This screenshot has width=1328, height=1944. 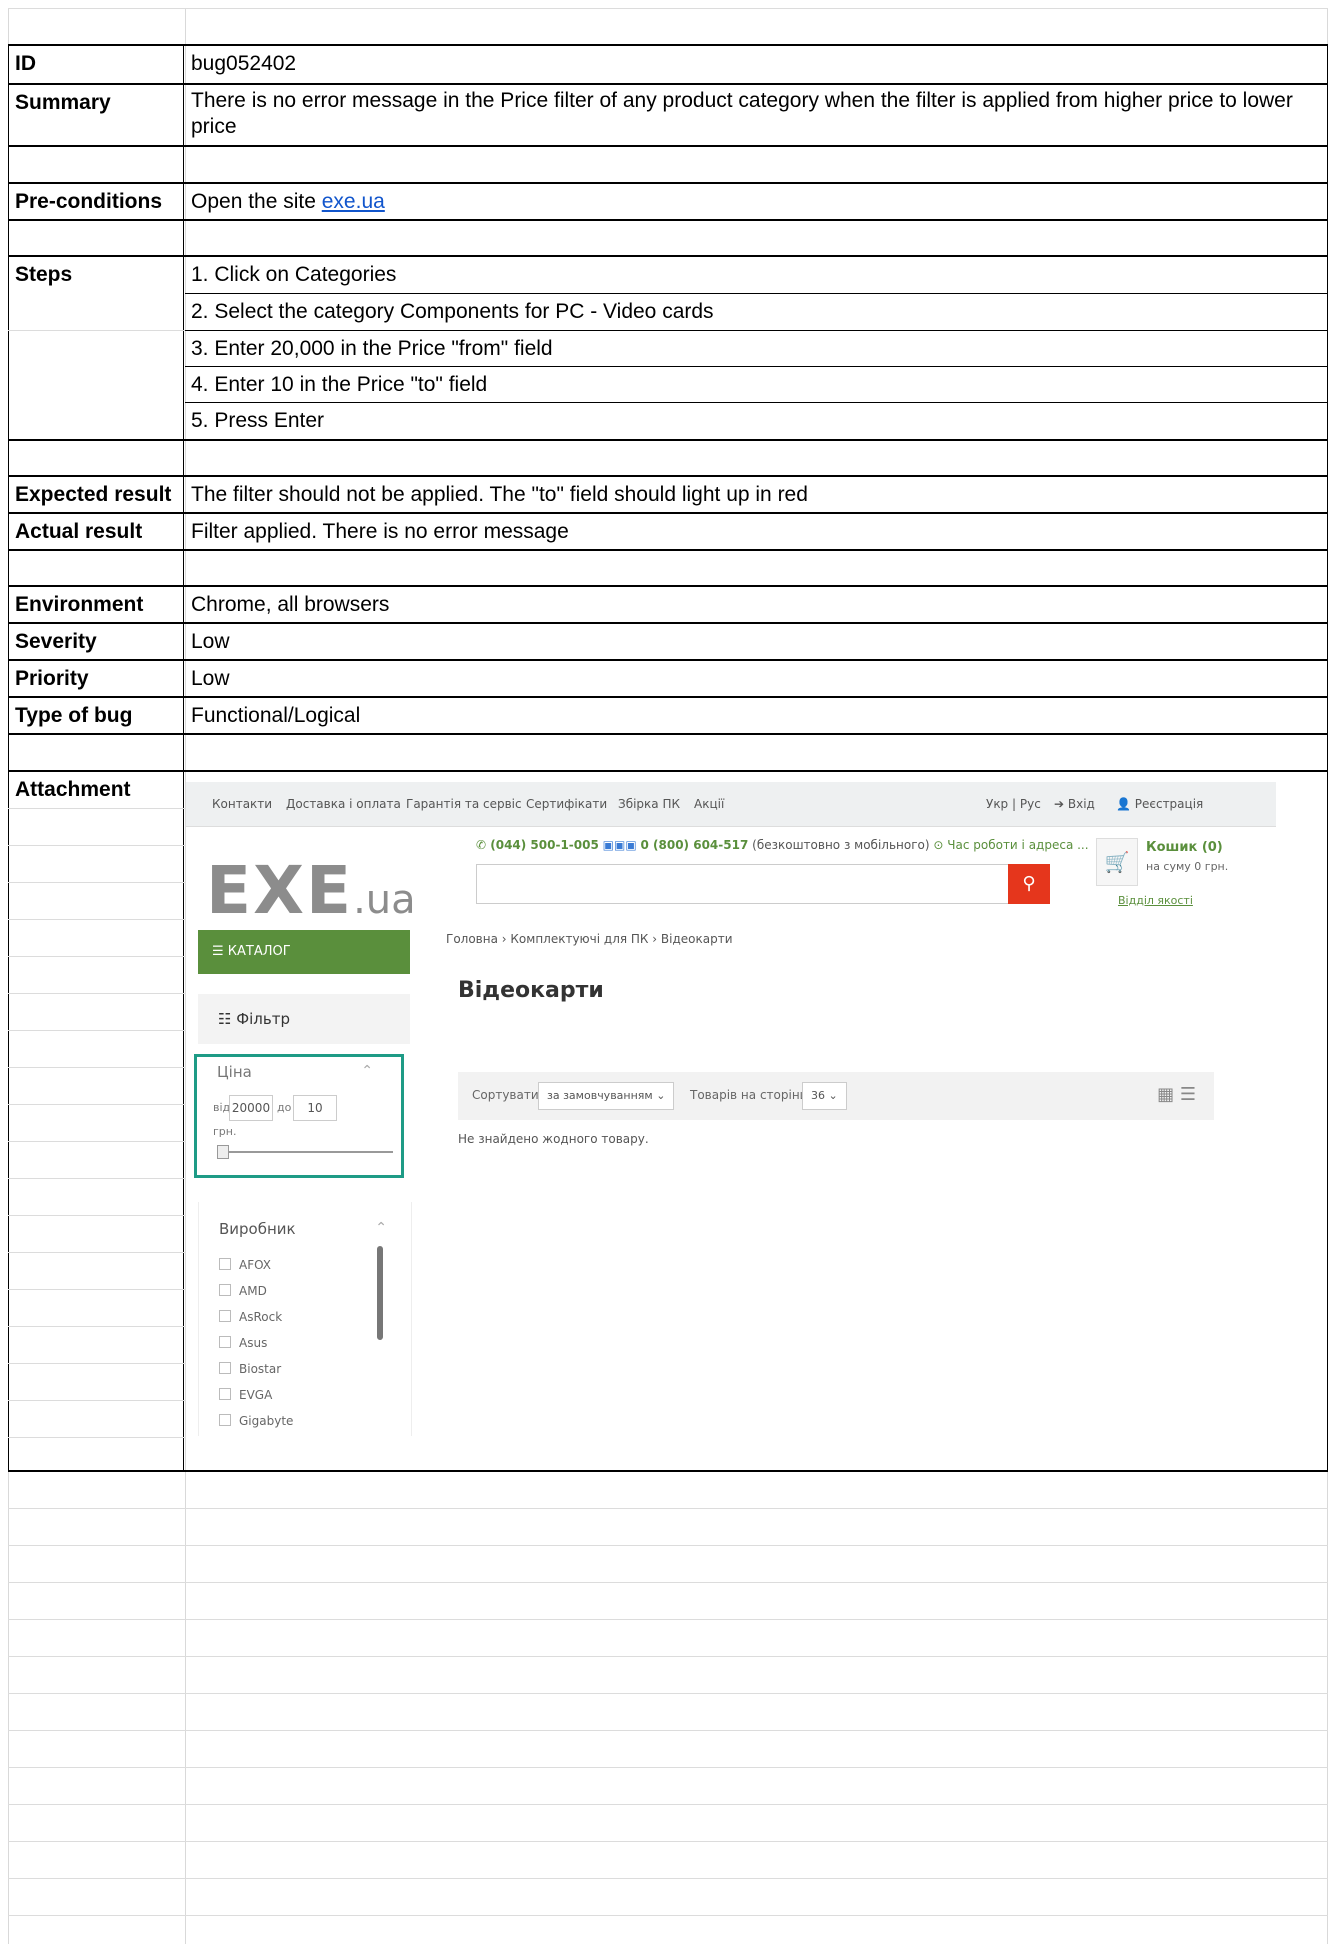 I want to click on row-id: ID bug052402, so click(x=668, y=64).